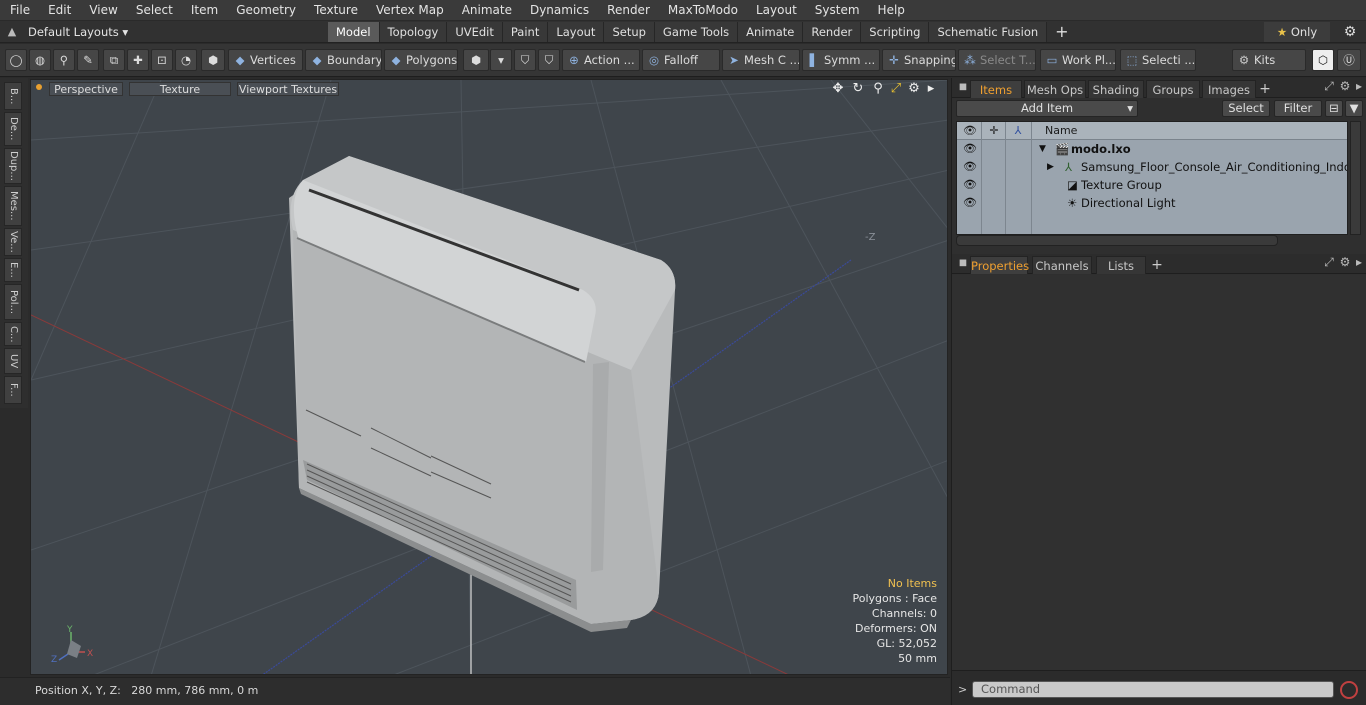 This screenshot has height=705, width=1366. Describe the element at coordinates (1298, 108) in the screenshot. I see `filter-button: Filter` at that location.